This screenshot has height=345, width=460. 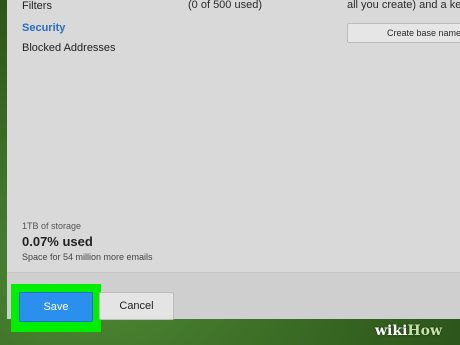 What do you see at coordinates (56, 307) in the screenshot?
I see `save-button: Save` at bounding box center [56, 307].